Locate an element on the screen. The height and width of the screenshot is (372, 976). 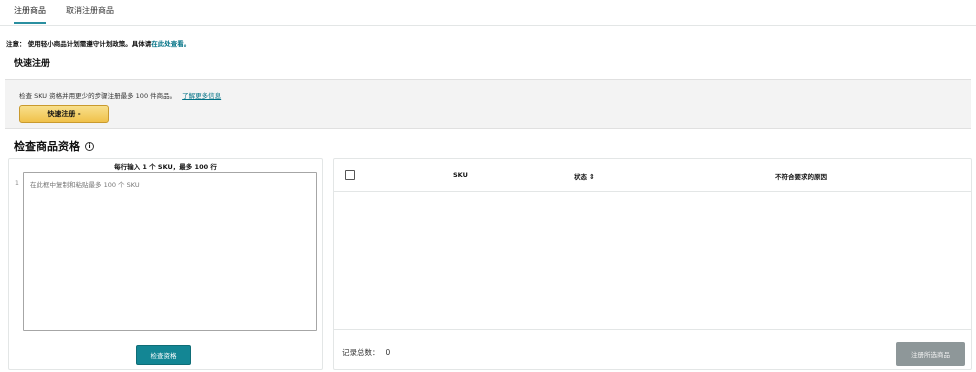
quick-register-button: 快速注册 - is located at coordinates (64, 114).